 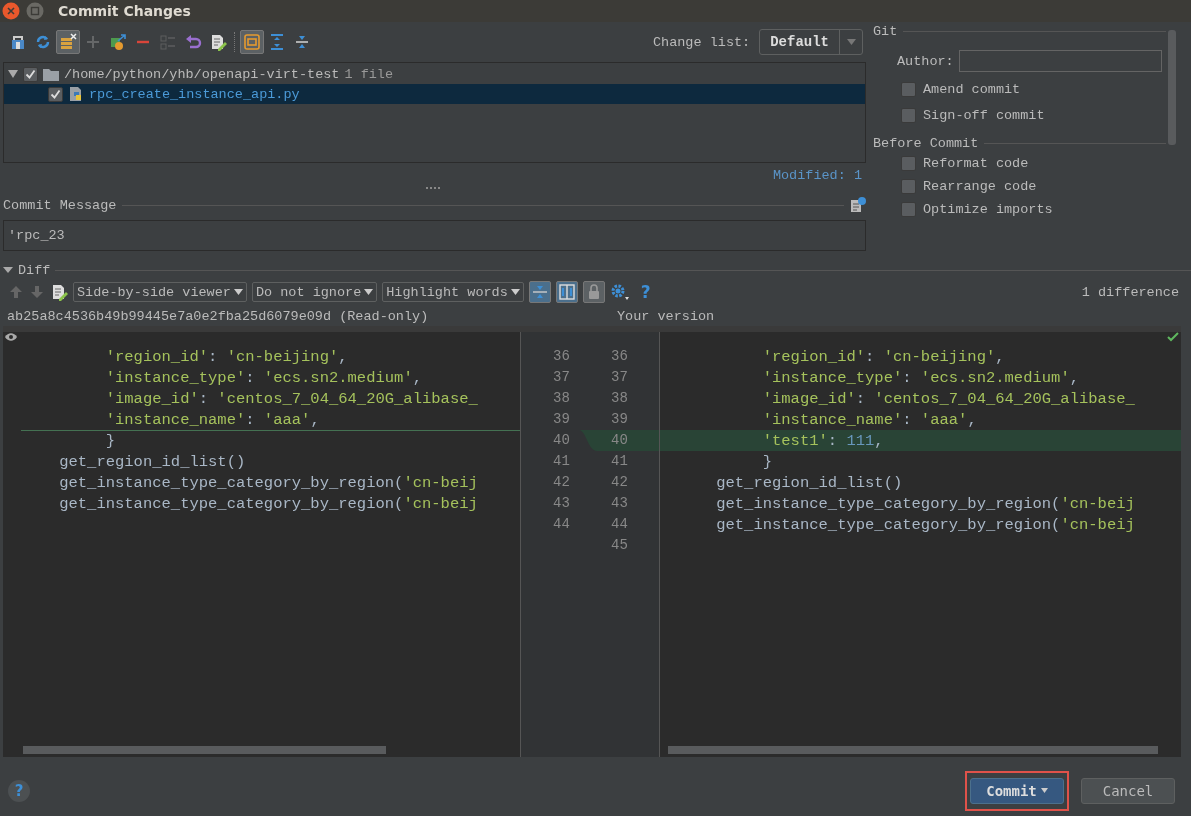 What do you see at coordinates (1060, 61) in the screenshot?
I see `author-field` at bounding box center [1060, 61].